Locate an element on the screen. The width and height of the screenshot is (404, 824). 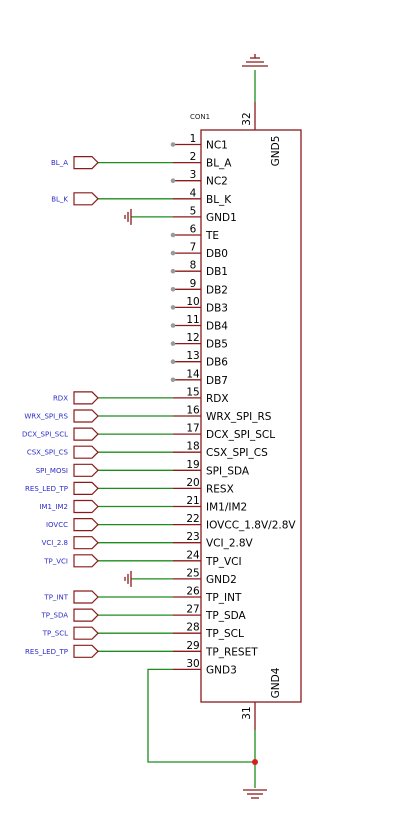
pin-number: 5 is located at coordinates (193, 211).